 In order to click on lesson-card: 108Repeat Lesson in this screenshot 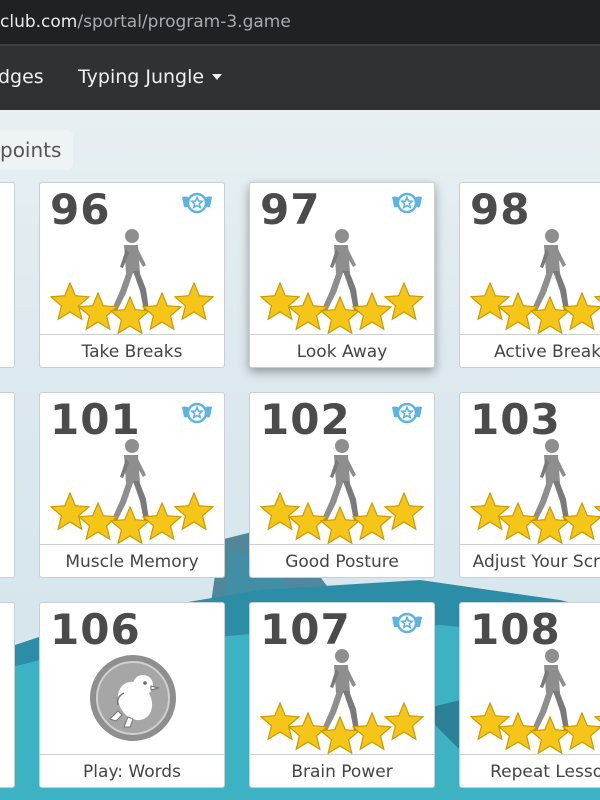, I will do `click(529, 695)`.